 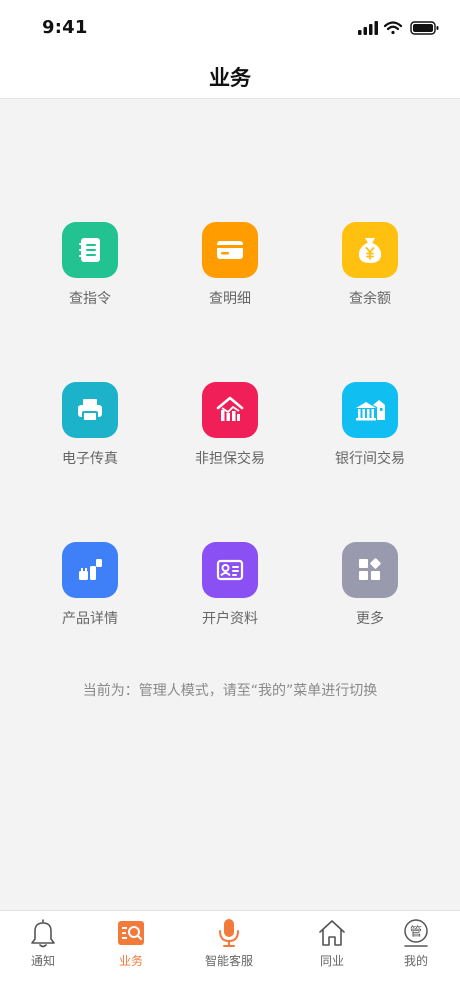 I want to click on tab-smart-service: 智能客服, so click(x=229, y=943).